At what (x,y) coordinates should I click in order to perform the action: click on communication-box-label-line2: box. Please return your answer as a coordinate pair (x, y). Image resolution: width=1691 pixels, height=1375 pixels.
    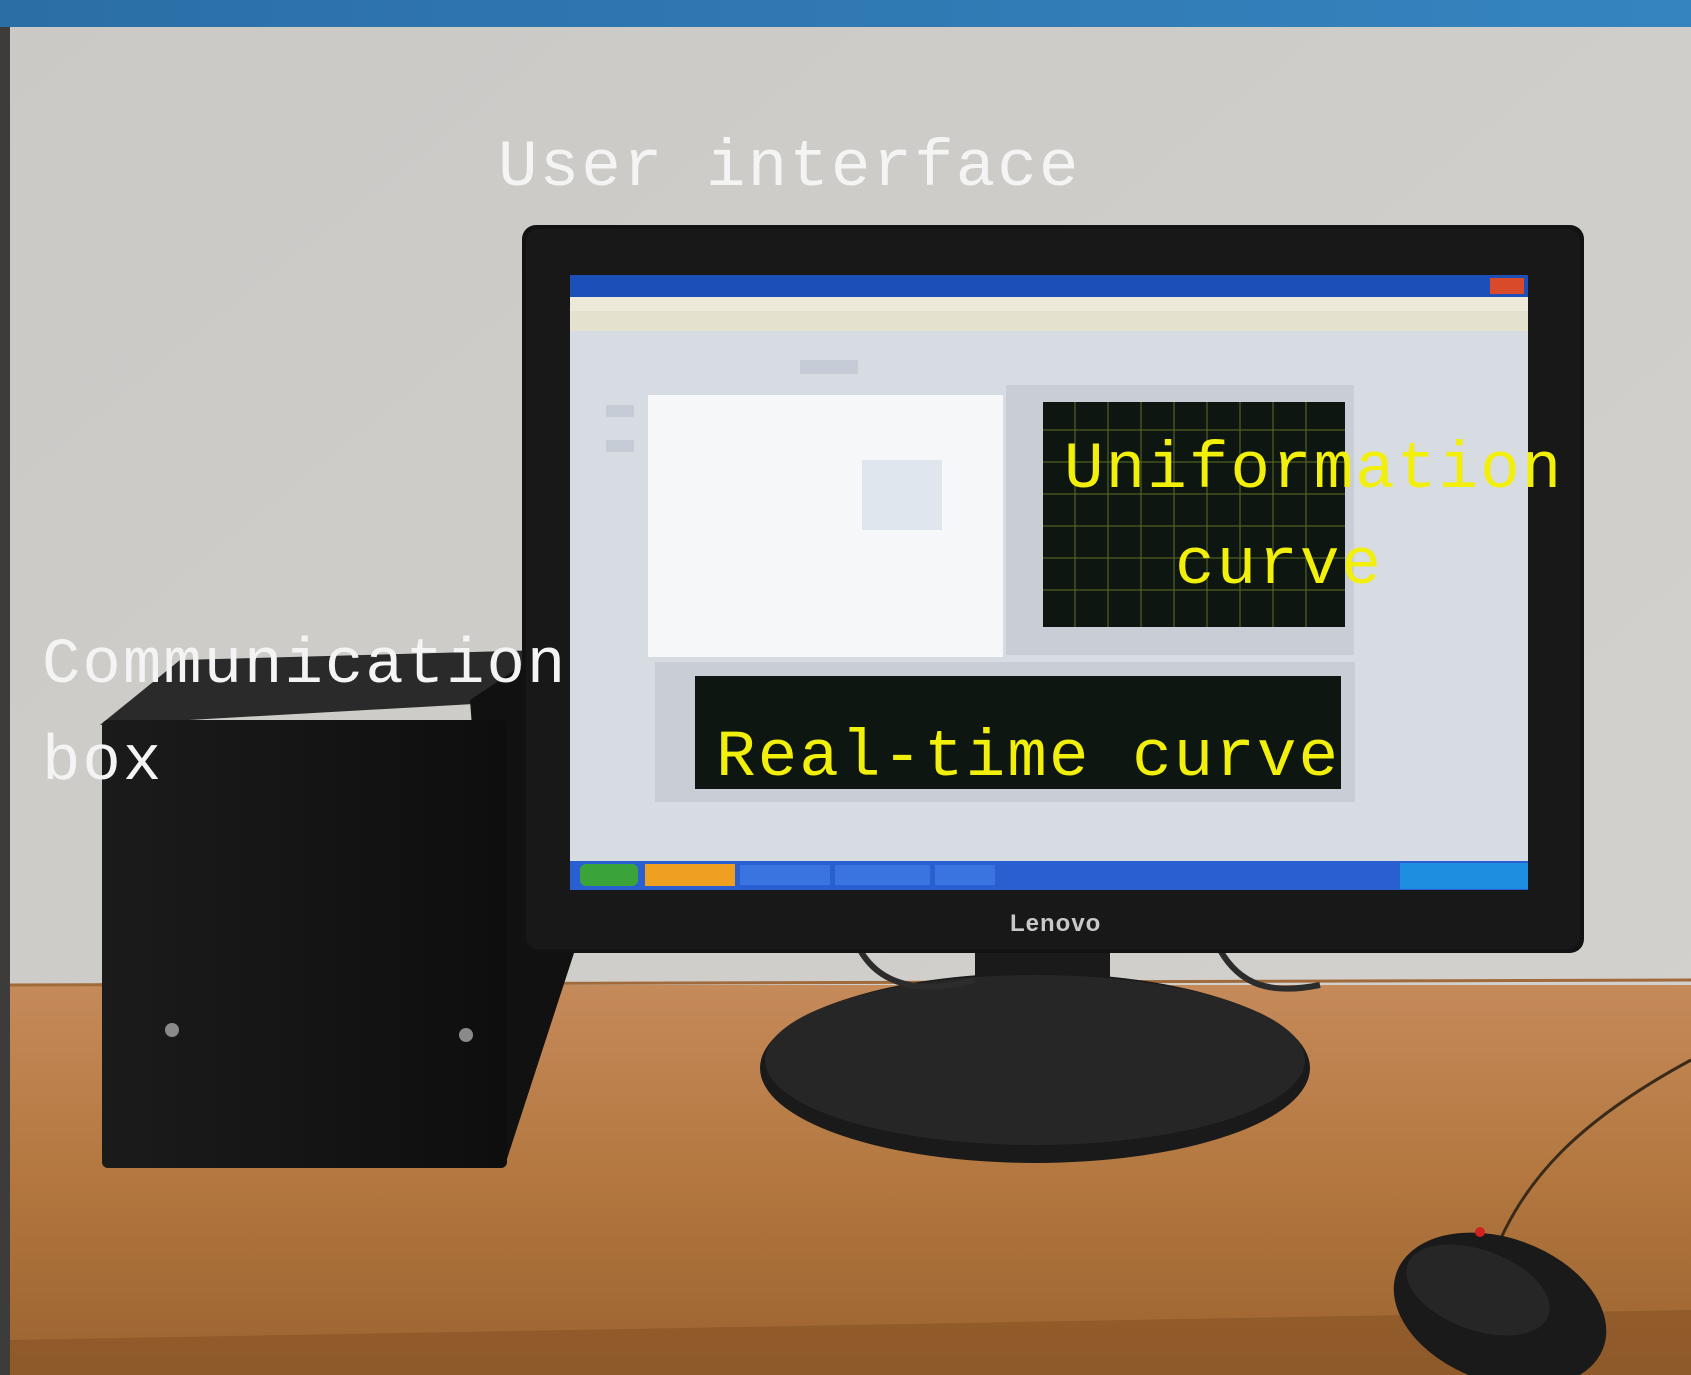
    Looking at the image, I should click on (103, 763).